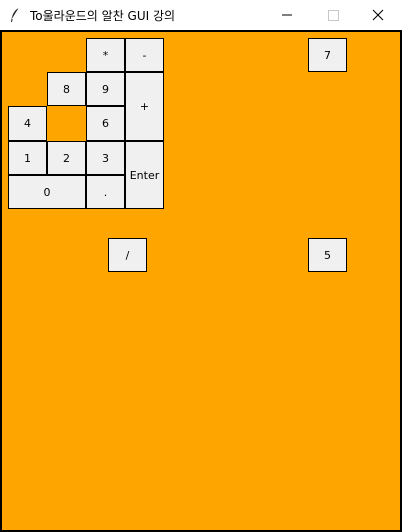  Describe the element at coordinates (327, 255) in the screenshot. I see `key-5: 5` at that location.